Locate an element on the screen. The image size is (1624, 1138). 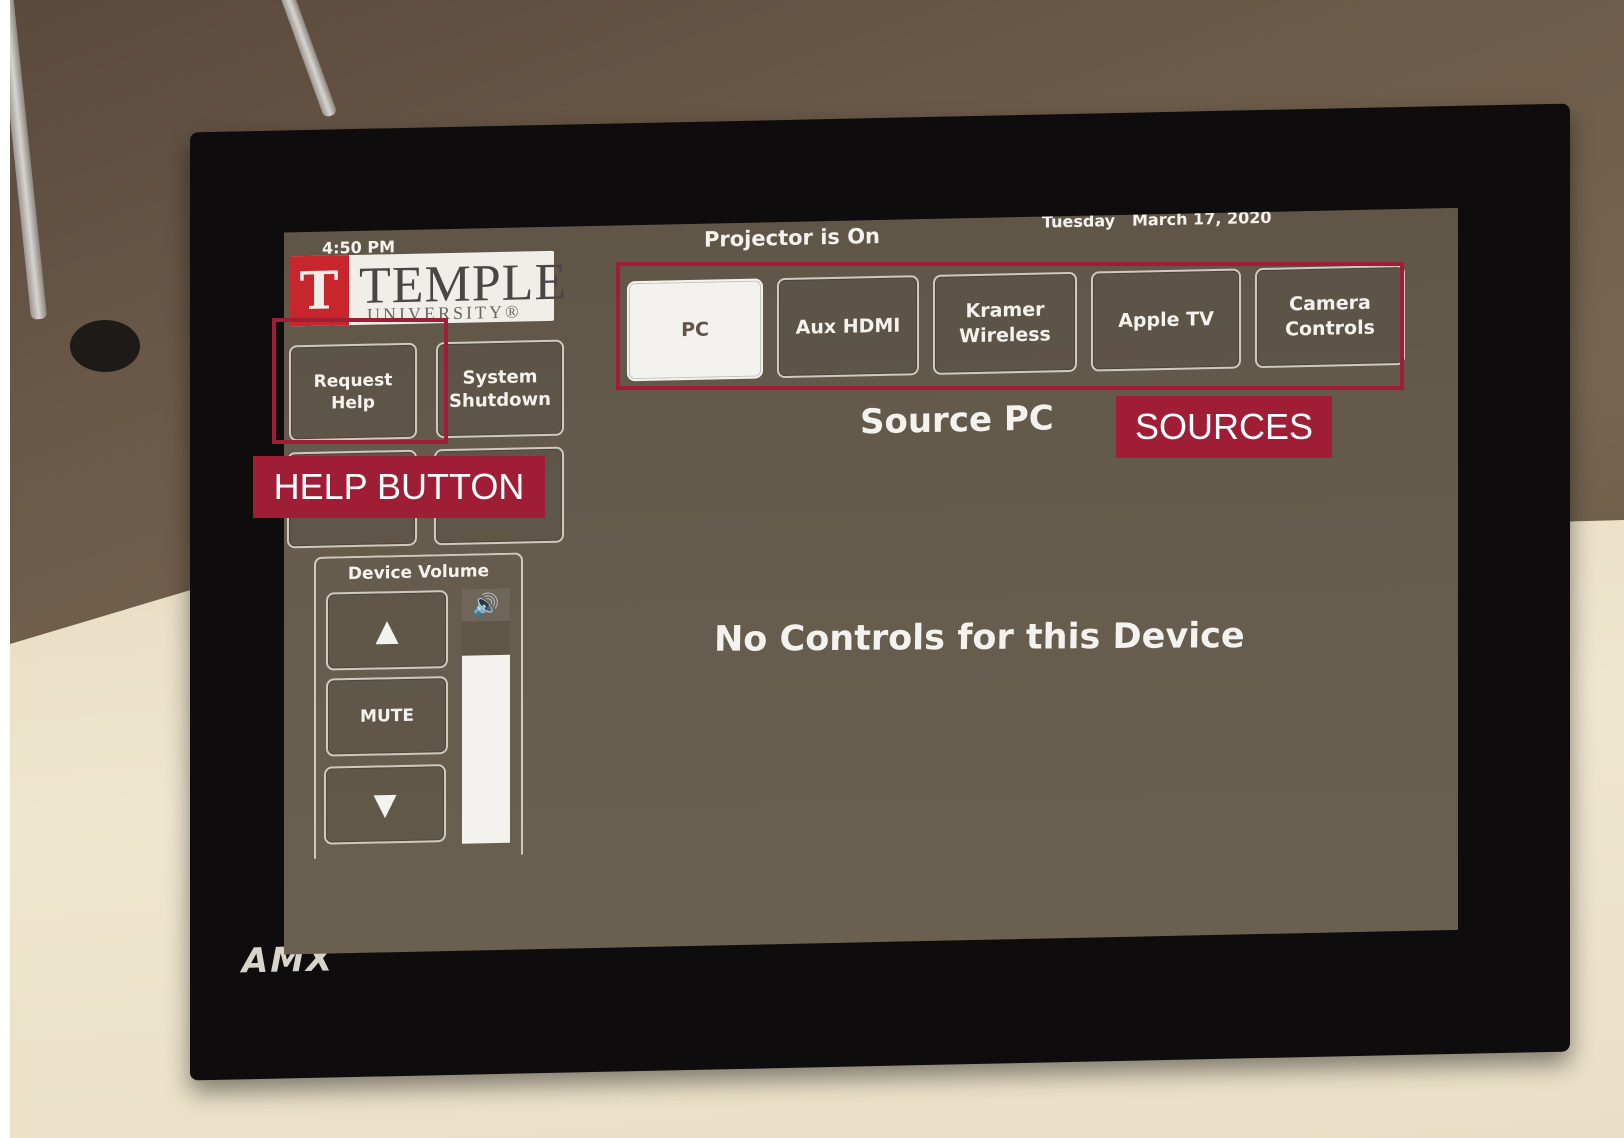
current-source-title: Source PC is located at coordinates (957, 420).